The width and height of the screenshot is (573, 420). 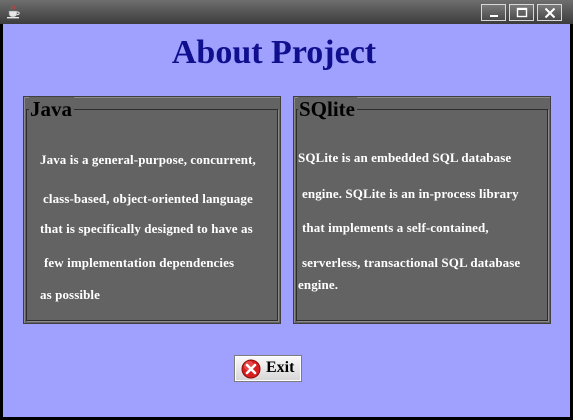 I want to click on java-text-line: as possible, so click(x=70, y=294).